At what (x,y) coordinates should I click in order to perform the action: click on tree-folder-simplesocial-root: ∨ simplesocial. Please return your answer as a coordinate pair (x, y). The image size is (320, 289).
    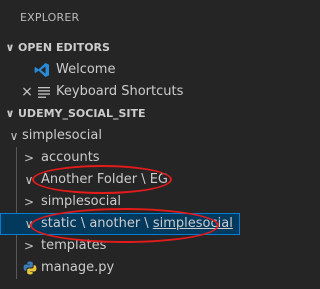
    Looking at the image, I should click on (120, 136).